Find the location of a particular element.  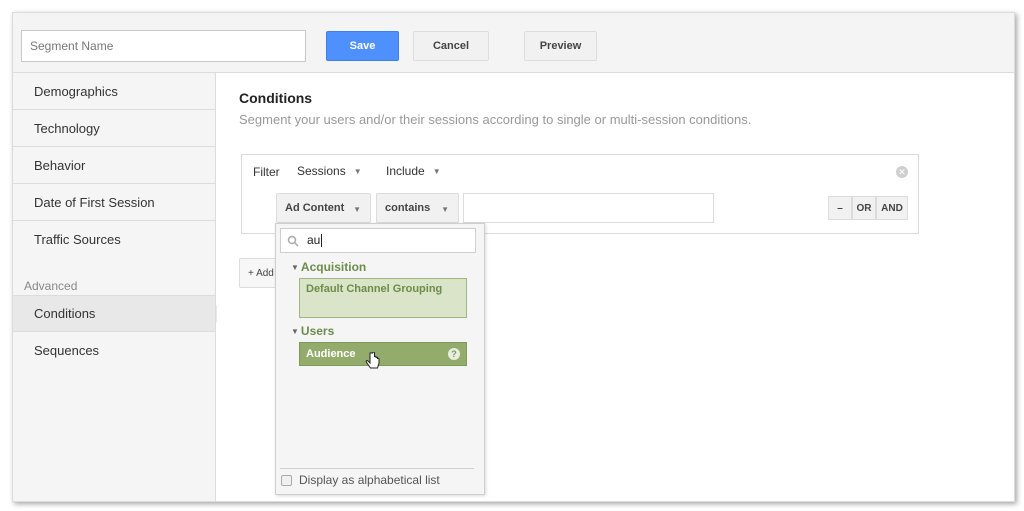

and-button: AND is located at coordinates (892, 208).